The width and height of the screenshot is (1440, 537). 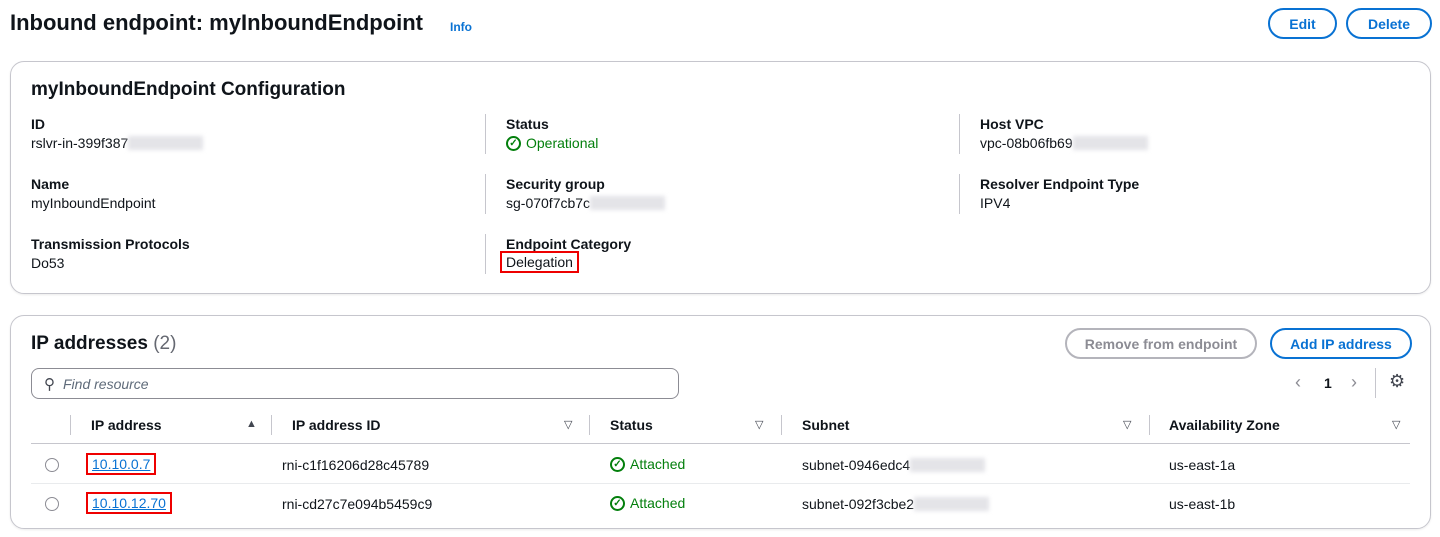 I want to click on column-ip-address: IP address, so click(x=126, y=425).